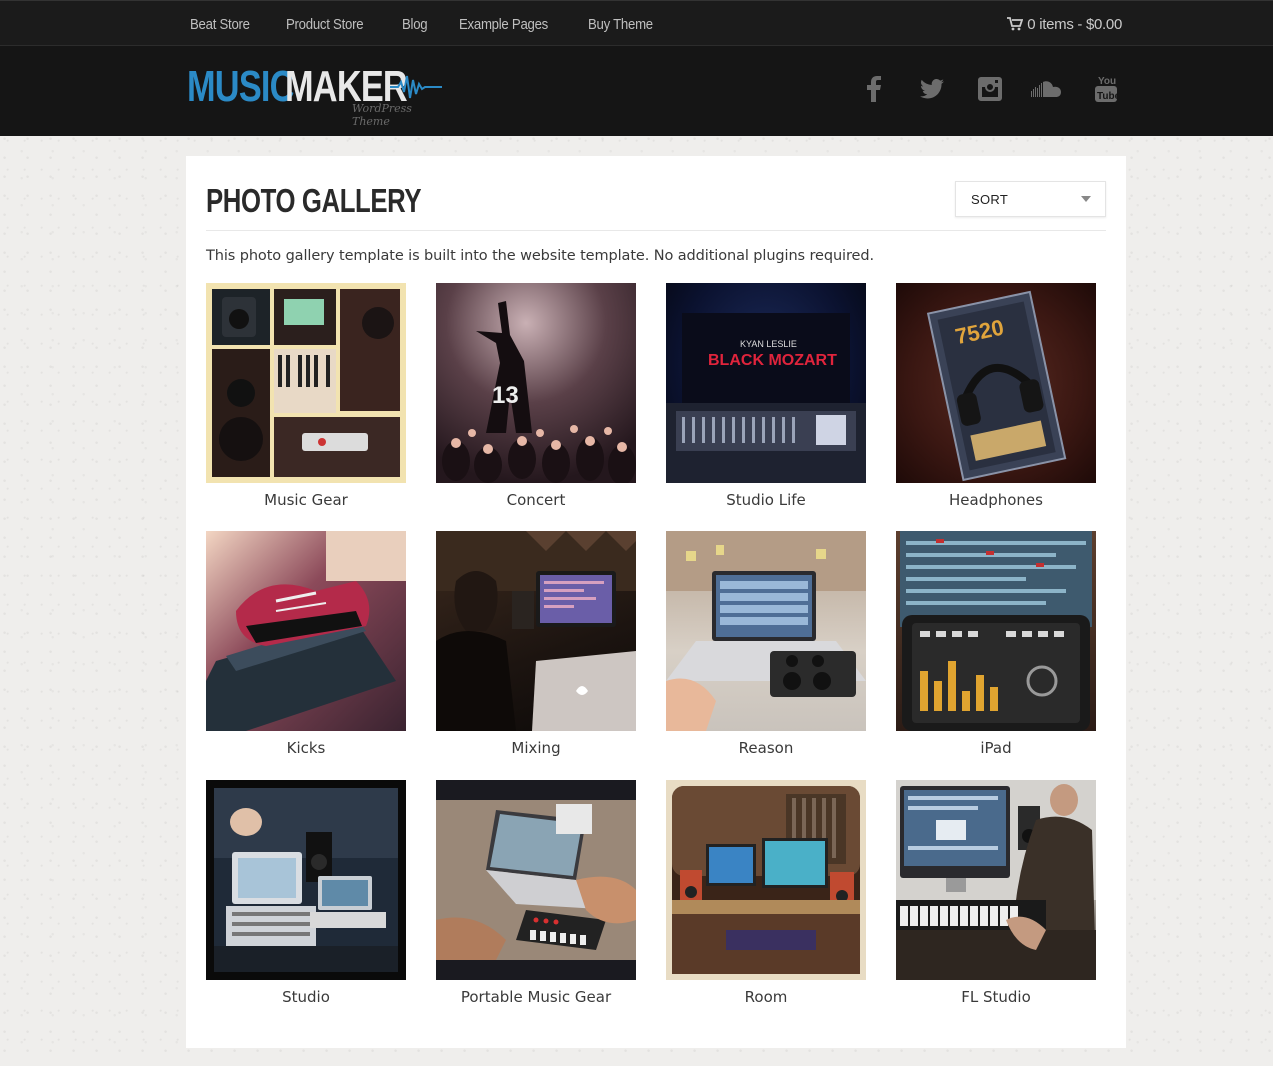  I want to click on fl-studio-photo, so click(996, 880).